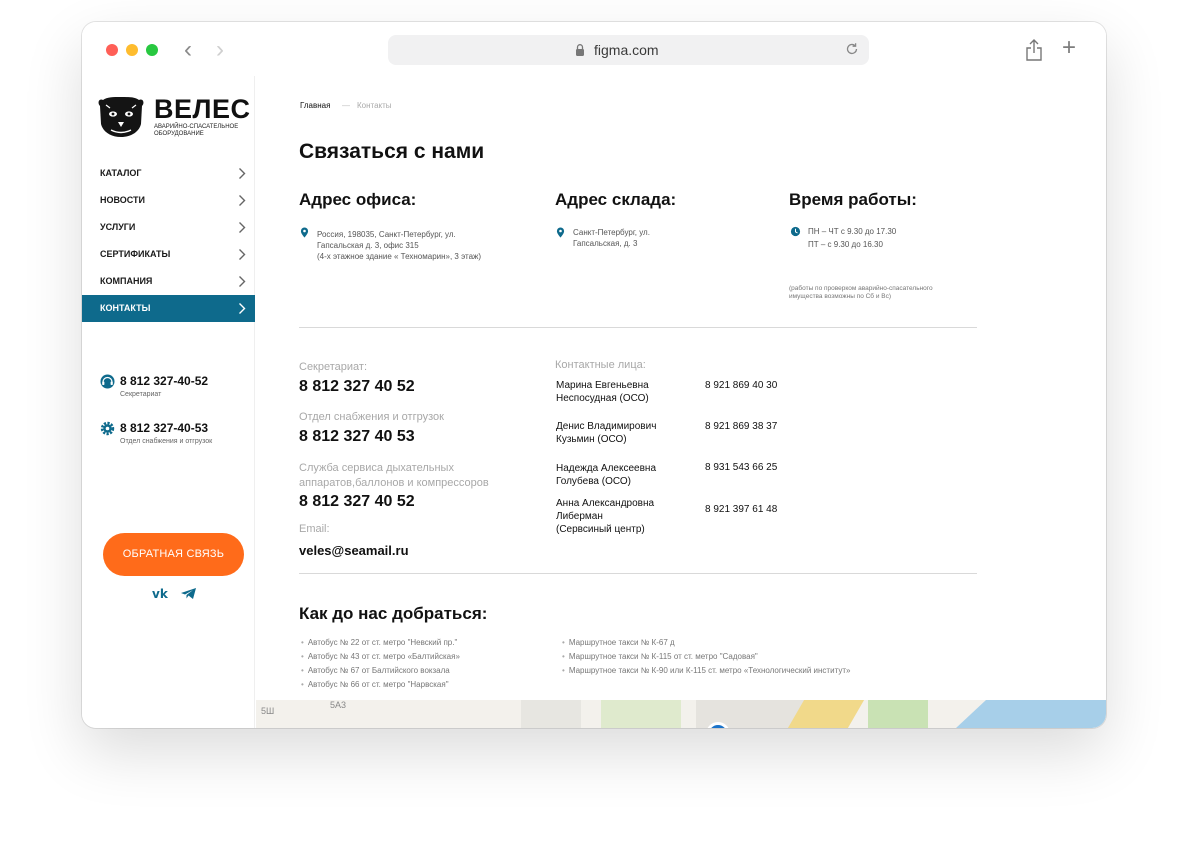 Image resolution: width=1187 pixels, height=868 pixels. Describe the element at coordinates (141, 394) in the screenshot. I see `phone-label: Секретариат` at that location.